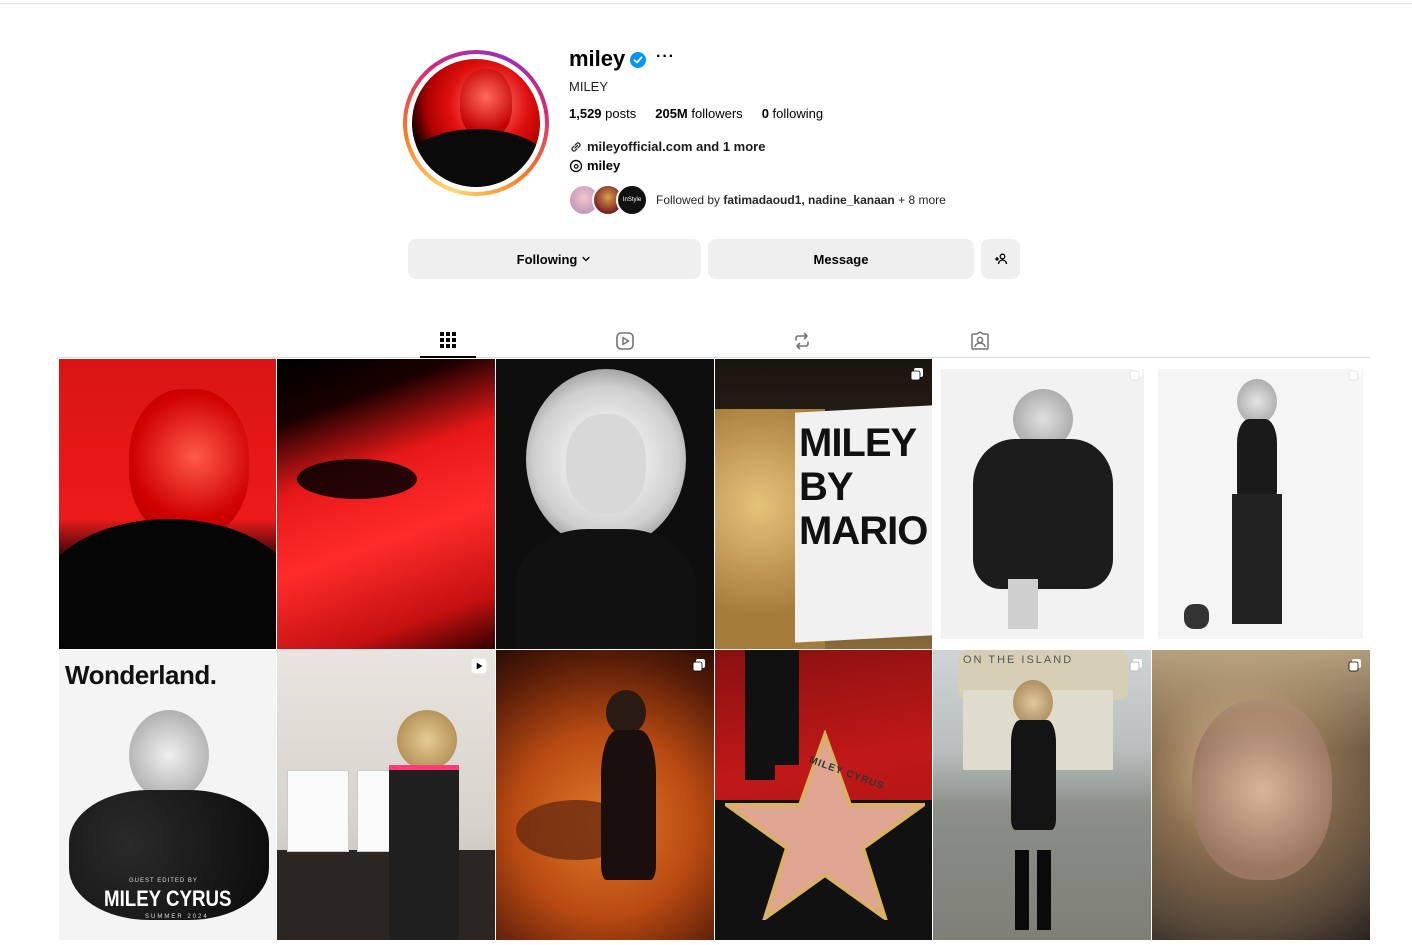 The height and width of the screenshot is (945, 1412). What do you see at coordinates (603, 165) in the screenshot?
I see `threads-handle: miley` at bounding box center [603, 165].